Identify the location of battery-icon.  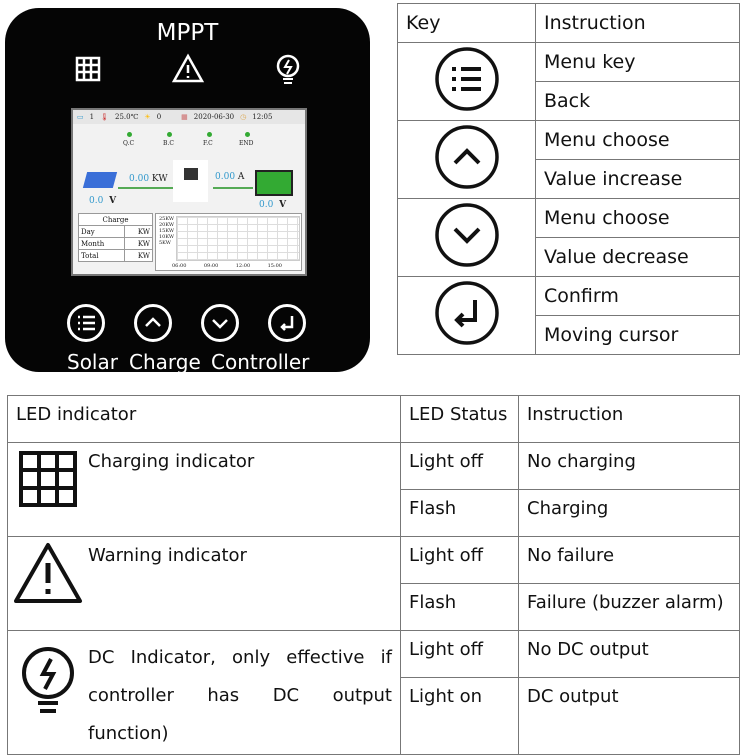
(274, 183).